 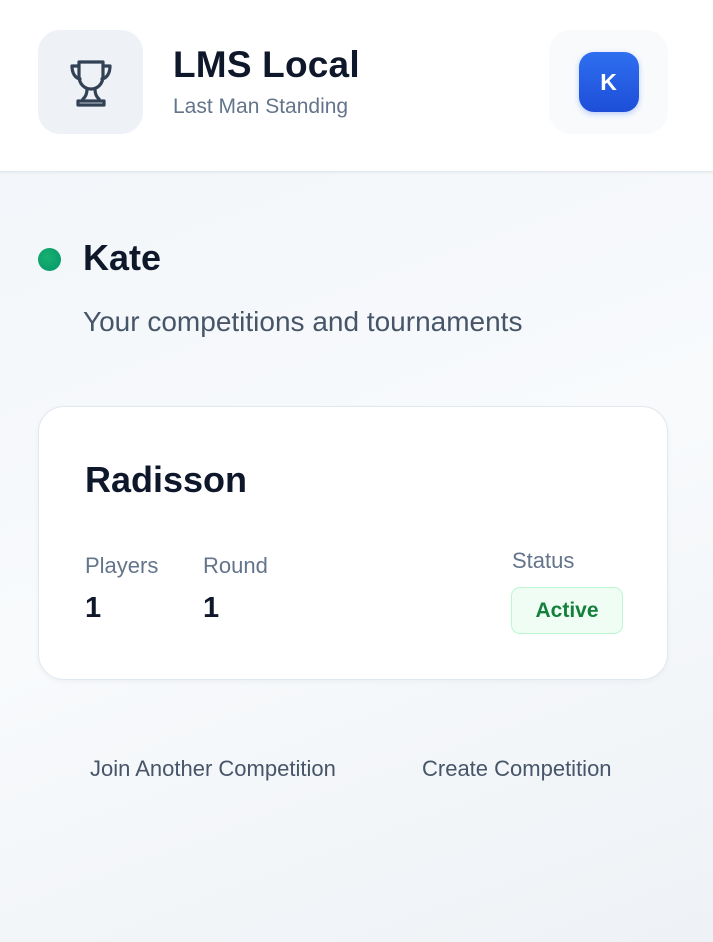 What do you see at coordinates (235, 565) in the screenshot?
I see `round-label: Round` at bounding box center [235, 565].